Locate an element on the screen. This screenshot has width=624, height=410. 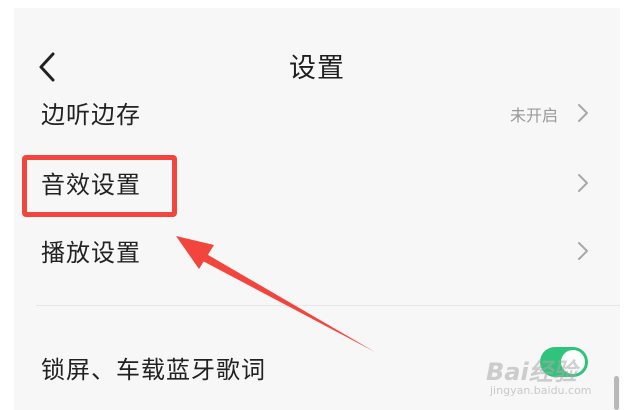
row-label: 边听边存 is located at coordinates (91, 115).